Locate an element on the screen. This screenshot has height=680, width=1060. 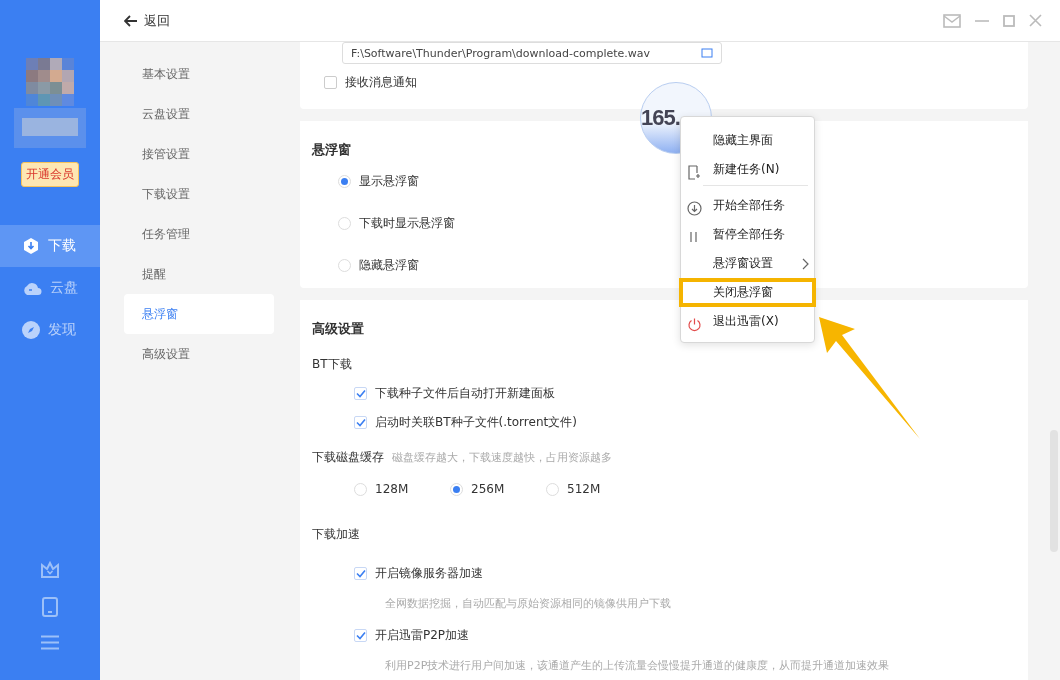
radio-label: 隐藏悬浮窗 is located at coordinates (389, 265).